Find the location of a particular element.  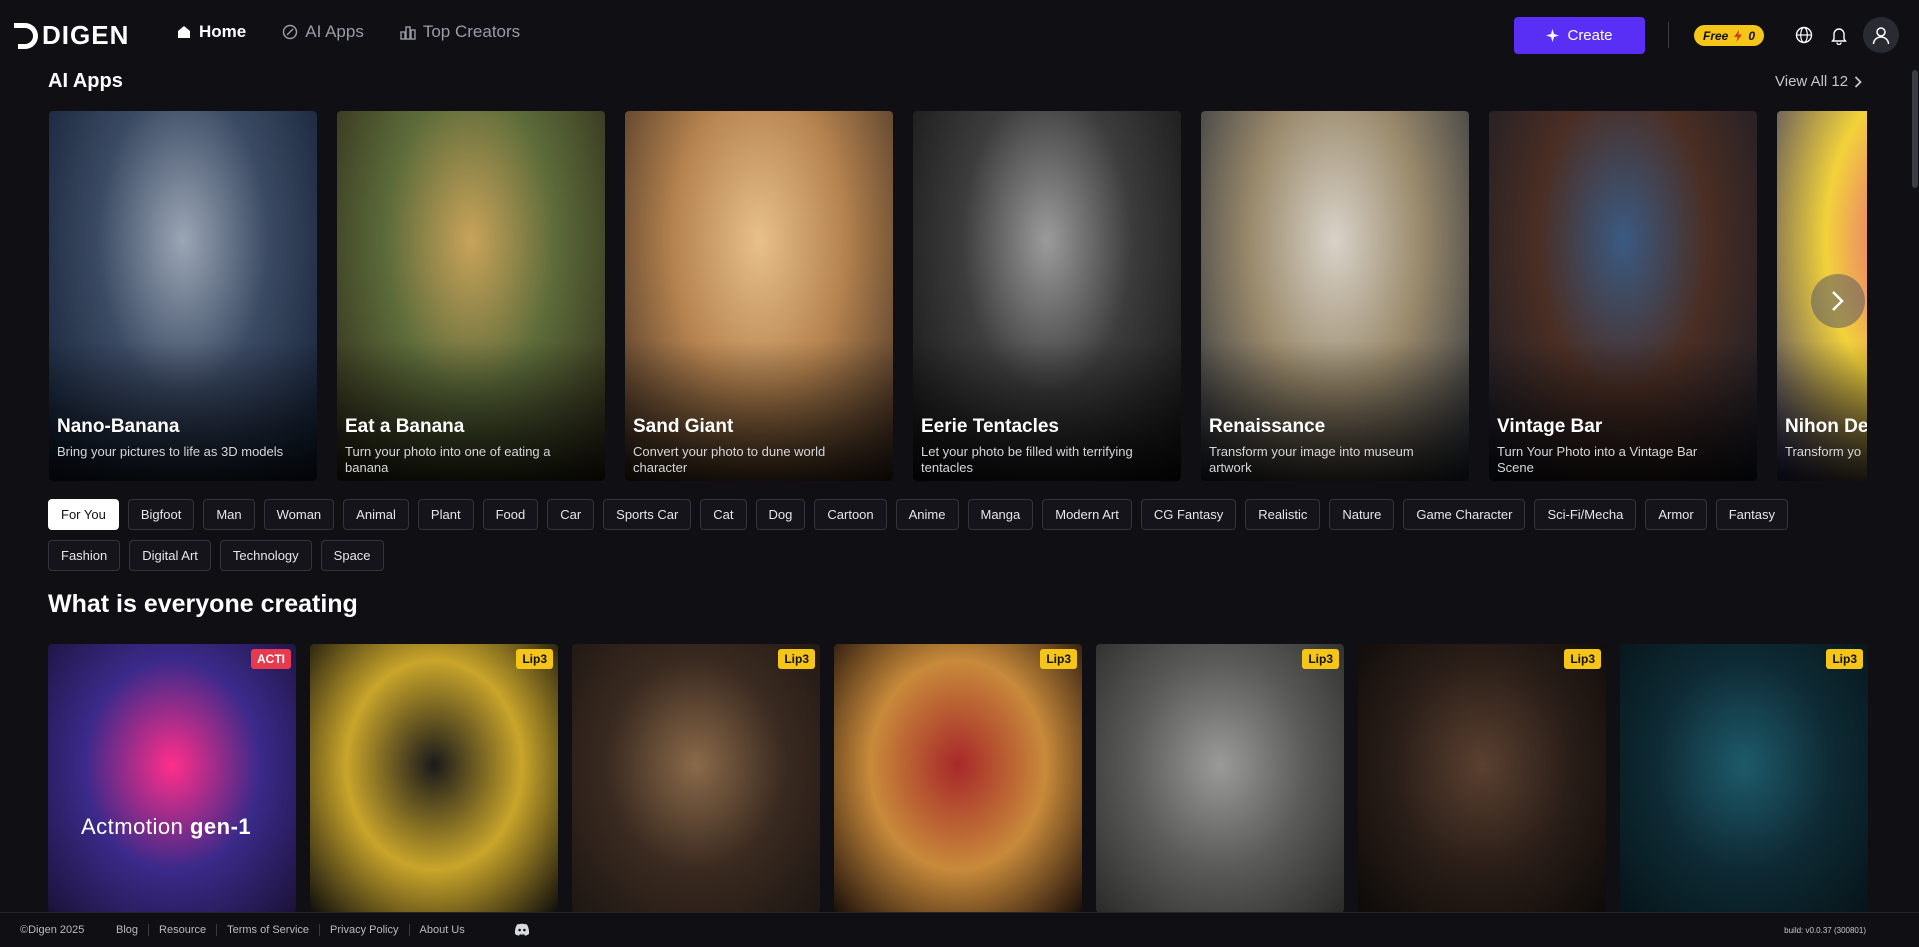

app-card-name: Sand Giant is located at coordinates (683, 426).